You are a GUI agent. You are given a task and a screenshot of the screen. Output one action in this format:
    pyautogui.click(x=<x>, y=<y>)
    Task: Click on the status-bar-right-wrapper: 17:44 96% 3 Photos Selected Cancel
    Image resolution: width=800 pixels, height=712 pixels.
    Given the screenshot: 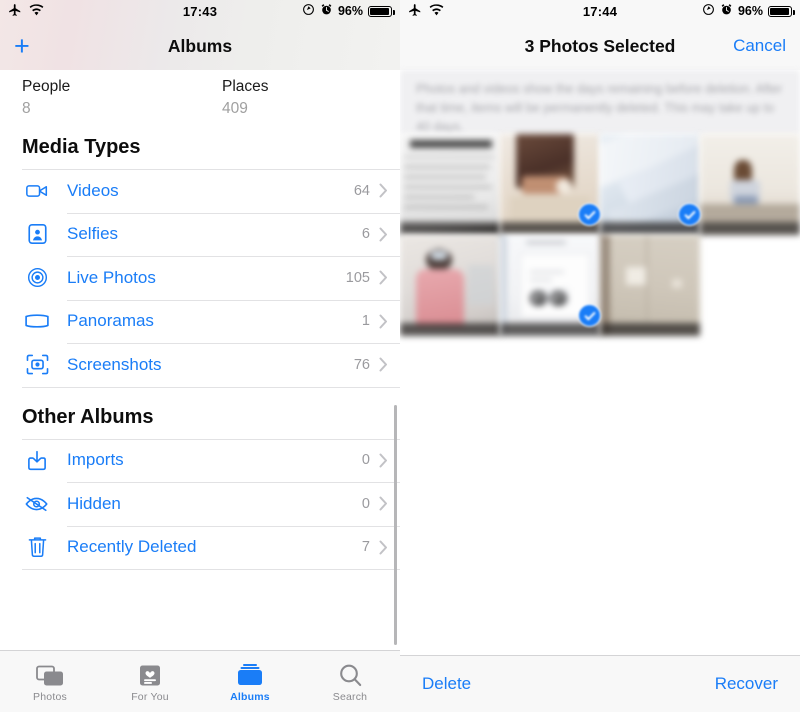 What is the action you would take?
    pyautogui.click(x=600, y=35)
    